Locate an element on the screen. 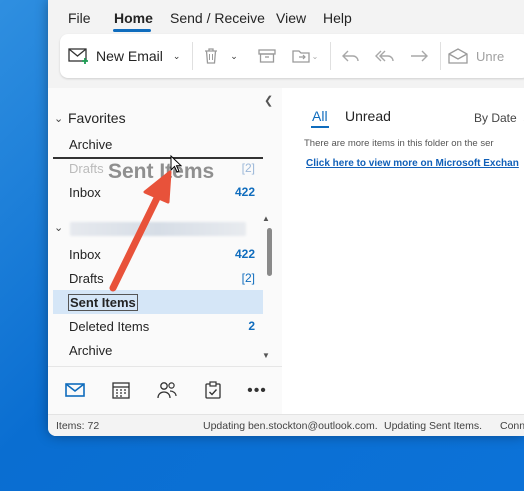 This screenshot has width=524, height=491. folder-inbox: Inbox 422 is located at coordinates (158, 254).